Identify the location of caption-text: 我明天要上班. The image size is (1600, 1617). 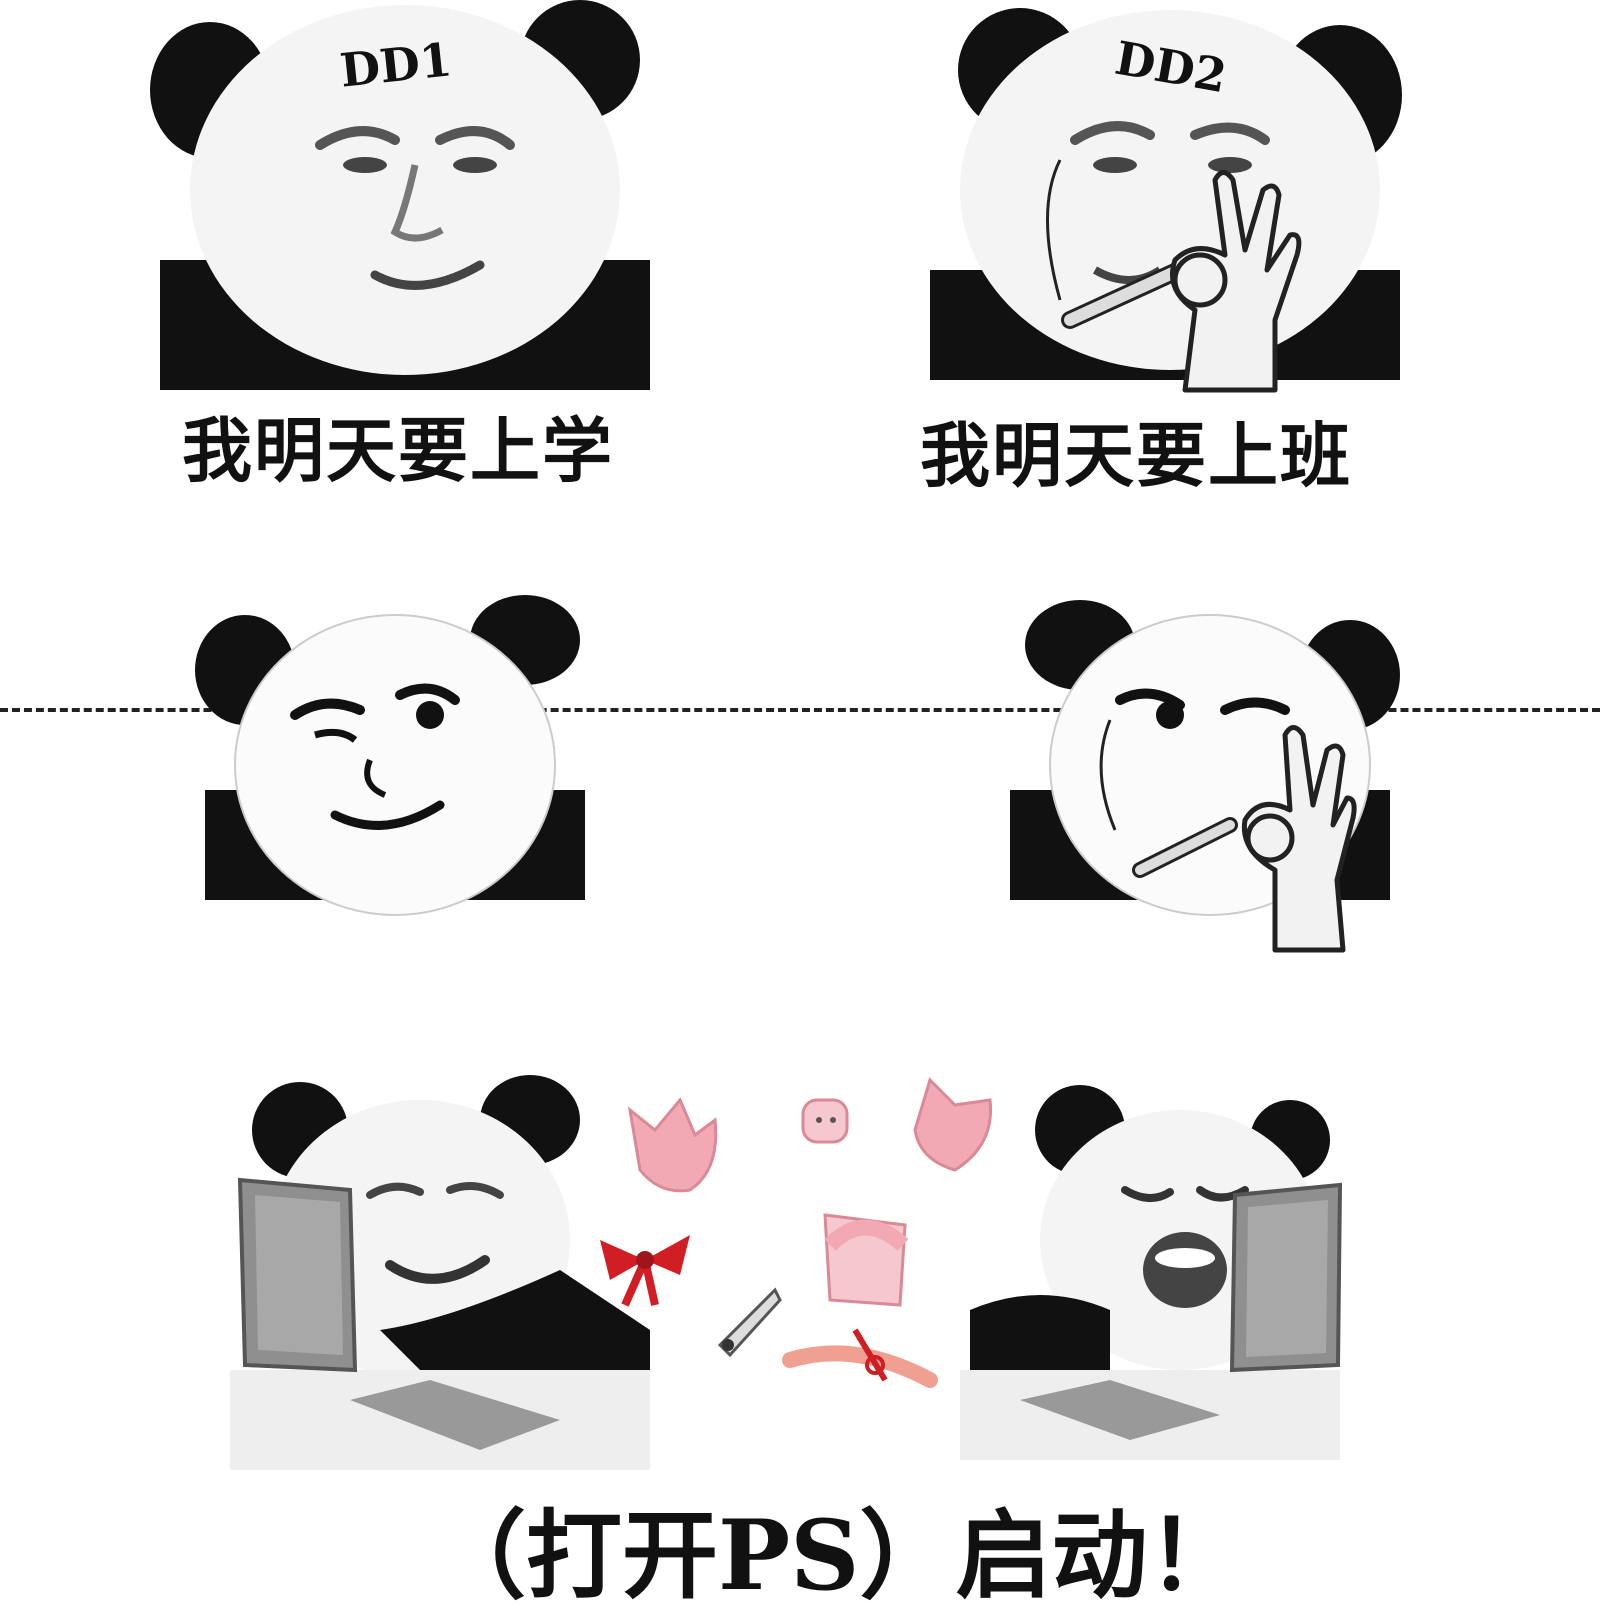
(1136, 456).